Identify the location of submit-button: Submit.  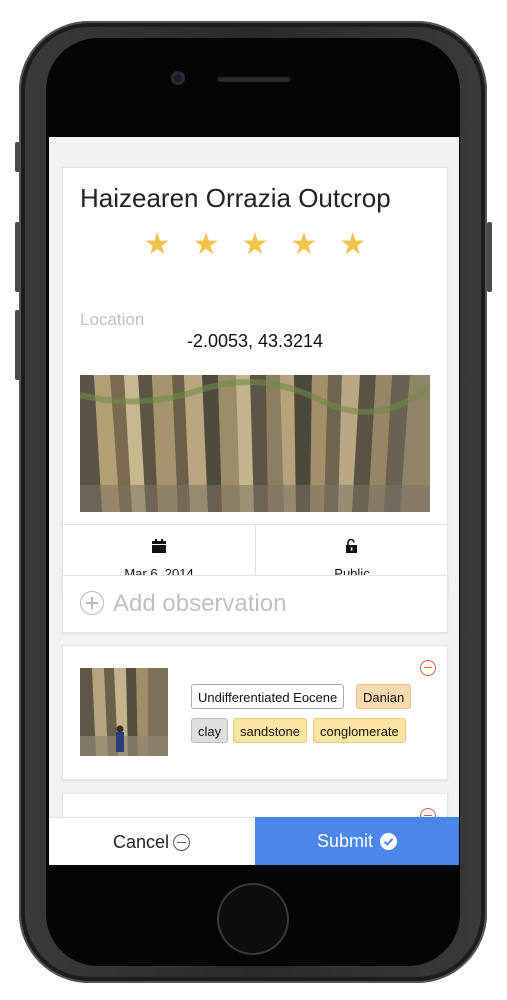
(357, 841).